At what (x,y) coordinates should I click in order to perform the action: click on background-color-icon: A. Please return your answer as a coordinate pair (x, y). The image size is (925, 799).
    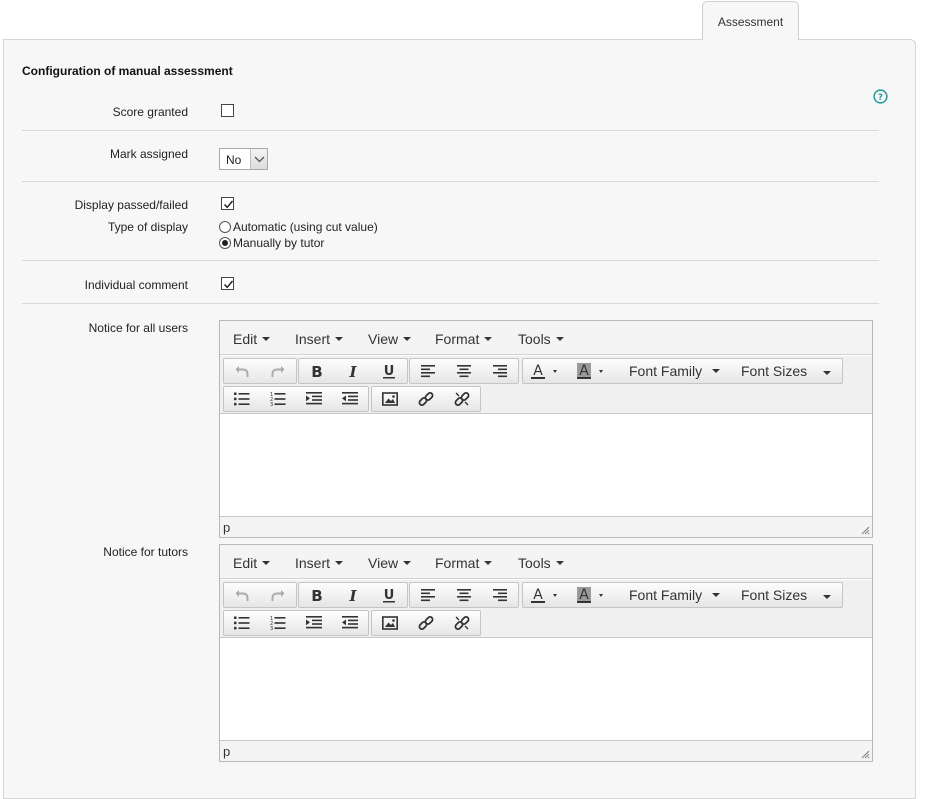
    Looking at the image, I should click on (590, 595).